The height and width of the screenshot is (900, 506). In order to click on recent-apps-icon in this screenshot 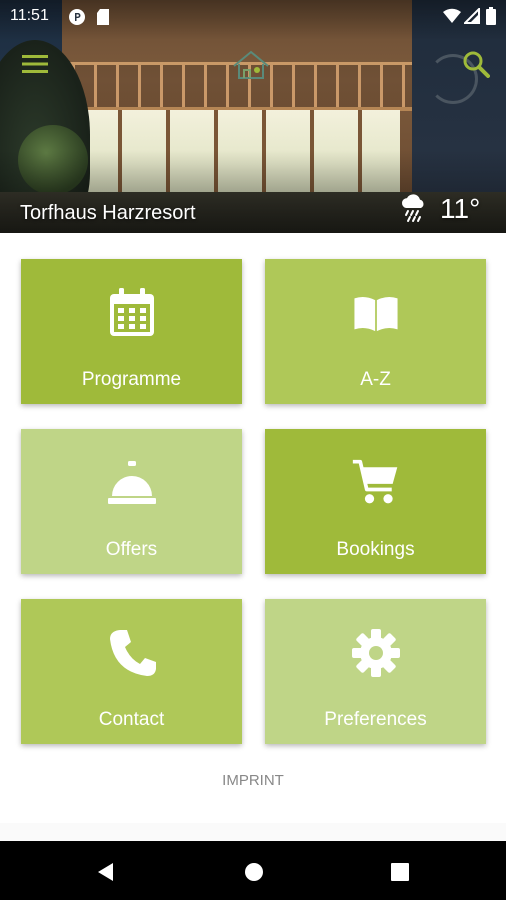, I will do `click(400, 872)`.